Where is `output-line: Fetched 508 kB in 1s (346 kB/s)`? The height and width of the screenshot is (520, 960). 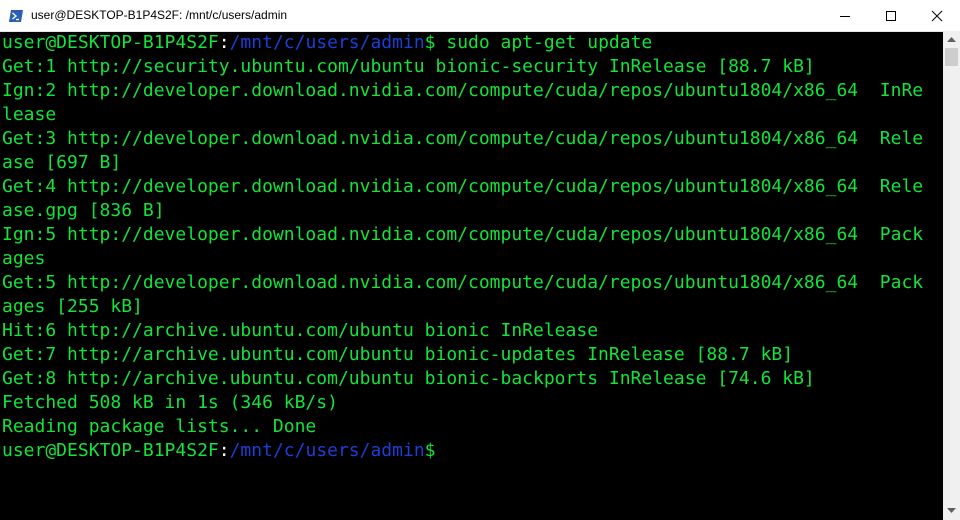 output-line: Fetched 508 kB in 1s (346 kB/s) is located at coordinates (170, 402).